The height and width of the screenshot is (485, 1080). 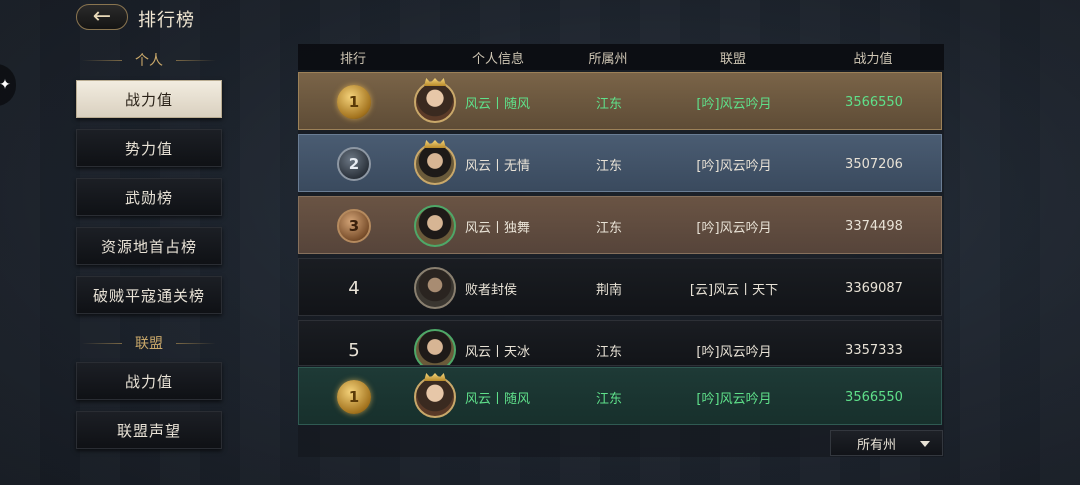 What do you see at coordinates (608, 290) in the screenshot?
I see `player-state: 荆南` at bounding box center [608, 290].